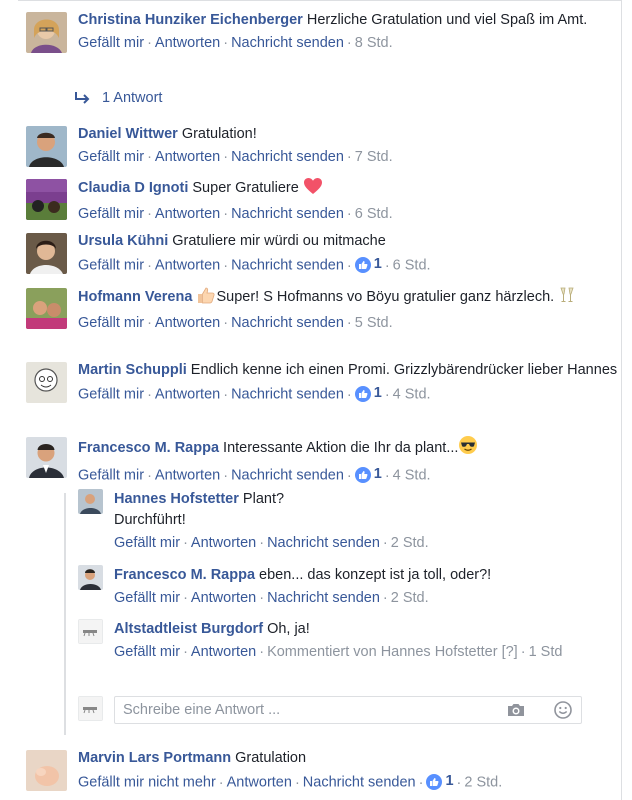 This screenshot has height=800, width=632. I want to click on timestamp: 8 Std., so click(374, 43).